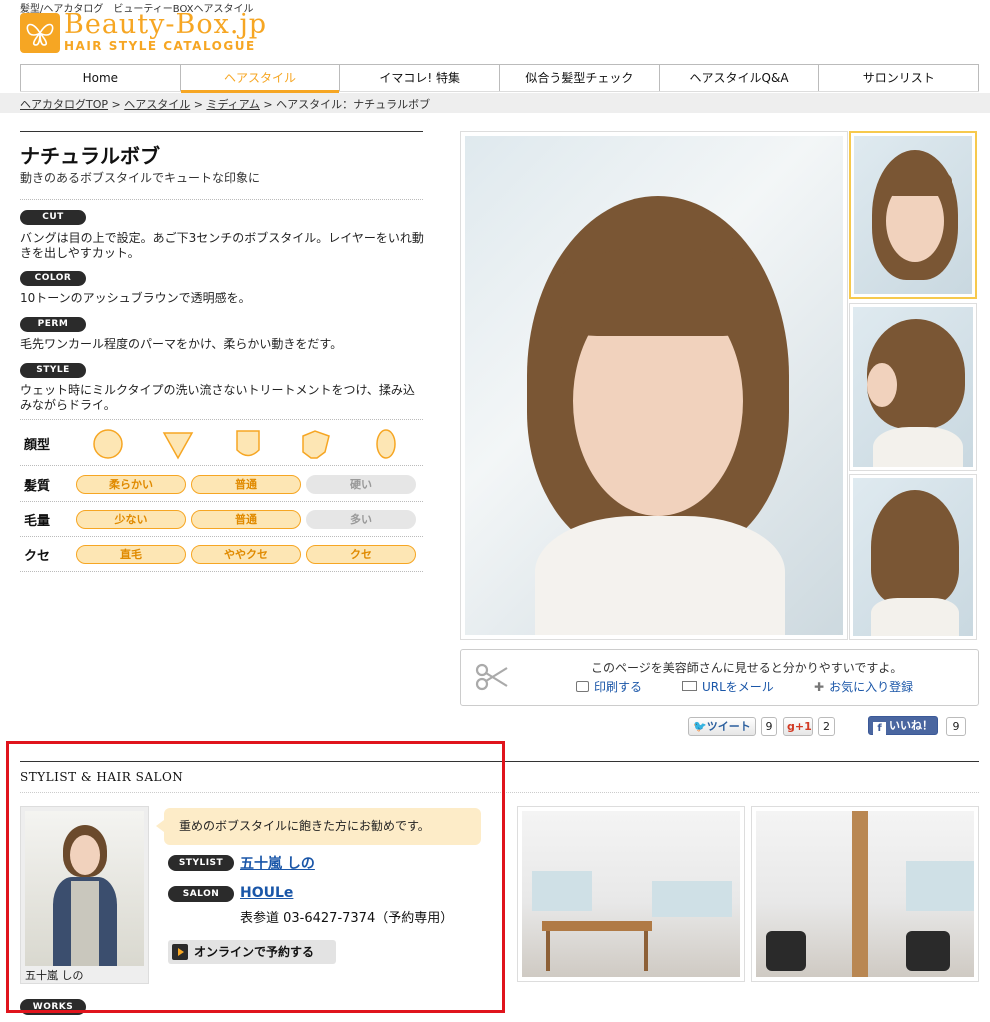  Describe the element at coordinates (259, 79) in the screenshot. I see `nav-hairstyle: ヘアスタイル` at that location.